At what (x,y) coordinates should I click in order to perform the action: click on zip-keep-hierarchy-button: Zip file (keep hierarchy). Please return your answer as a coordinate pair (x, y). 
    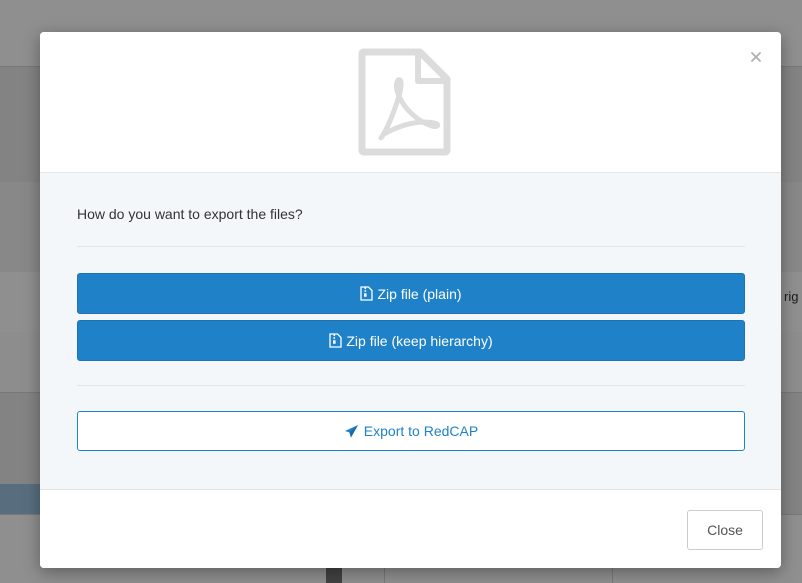
    Looking at the image, I should click on (411, 340).